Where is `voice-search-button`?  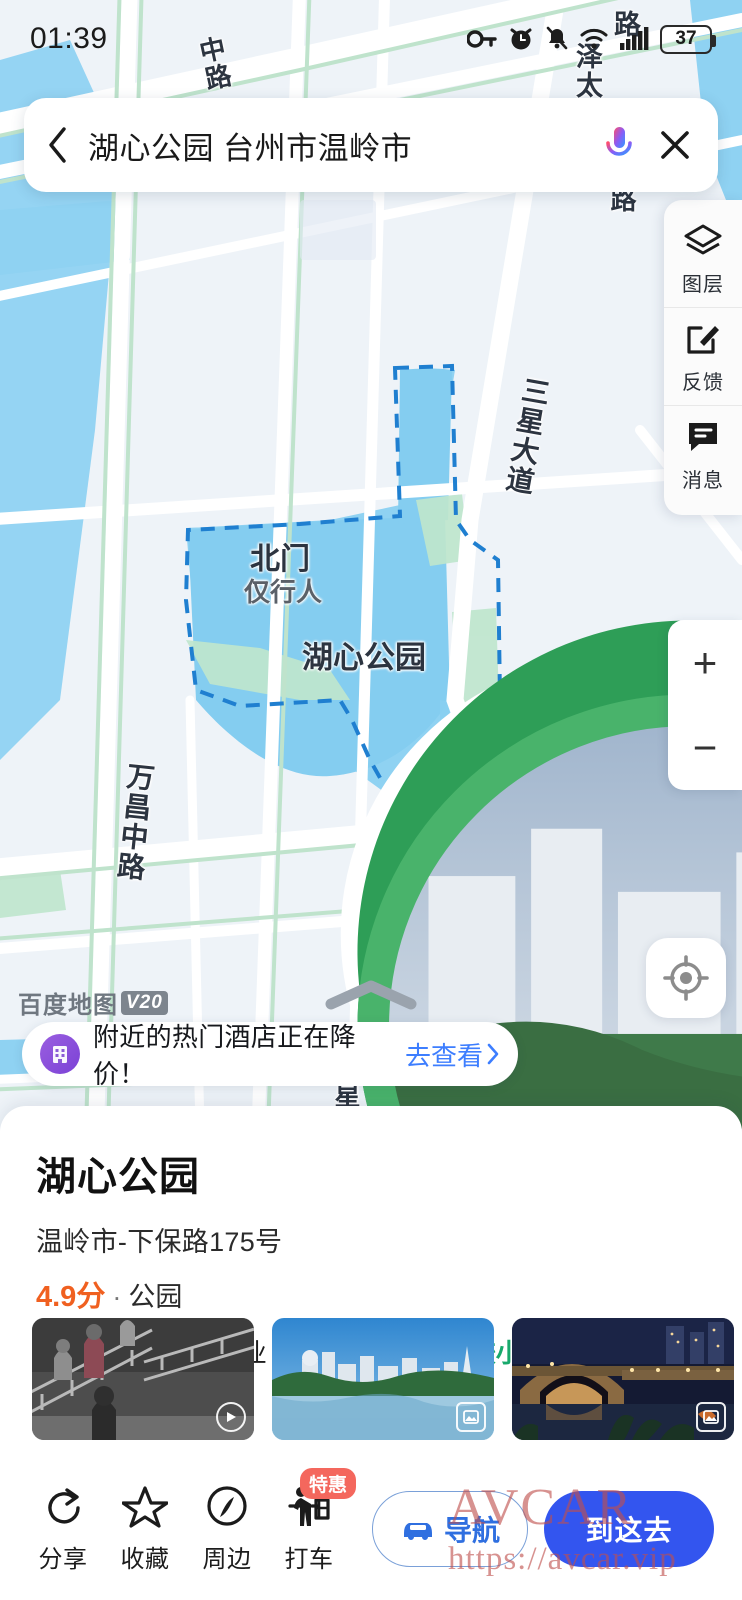 voice-search-button is located at coordinates (619, 145).